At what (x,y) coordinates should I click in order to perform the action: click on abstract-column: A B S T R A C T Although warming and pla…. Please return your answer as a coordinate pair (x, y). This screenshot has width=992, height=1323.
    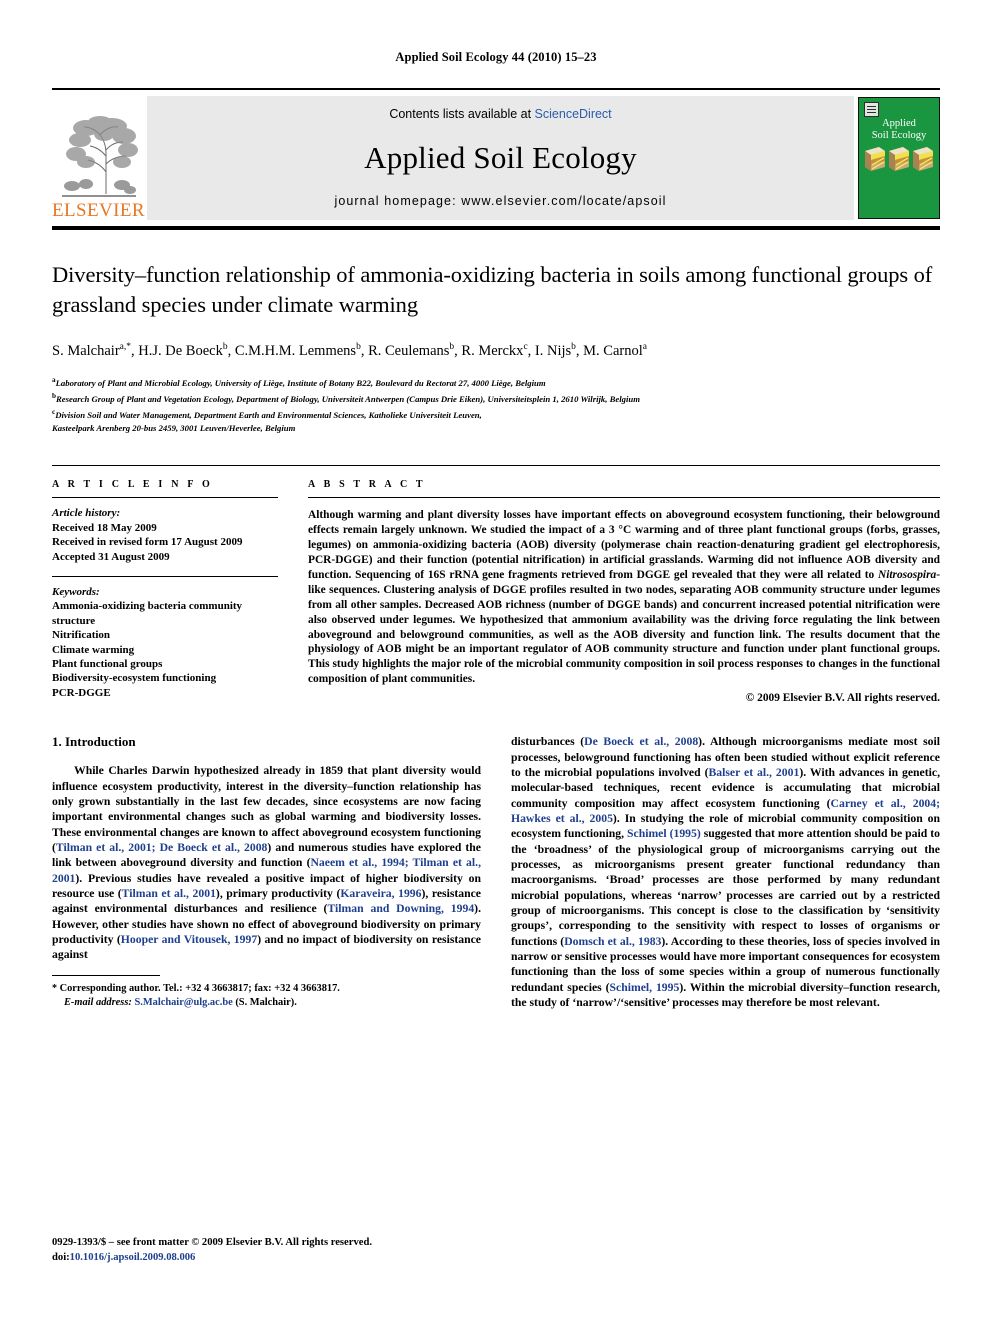
    Looking at the image, I should click on (624, 591).